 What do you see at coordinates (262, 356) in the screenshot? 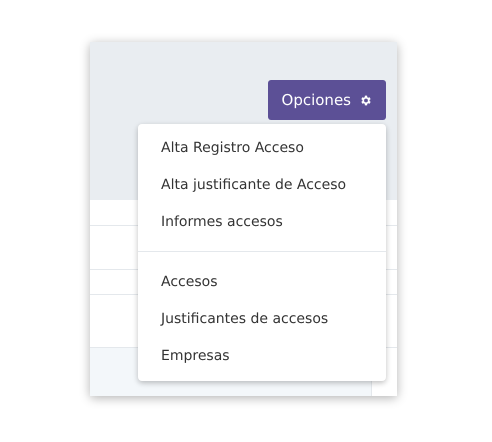
I see `menu-item: Empresas` at bounding box center [262, 356].